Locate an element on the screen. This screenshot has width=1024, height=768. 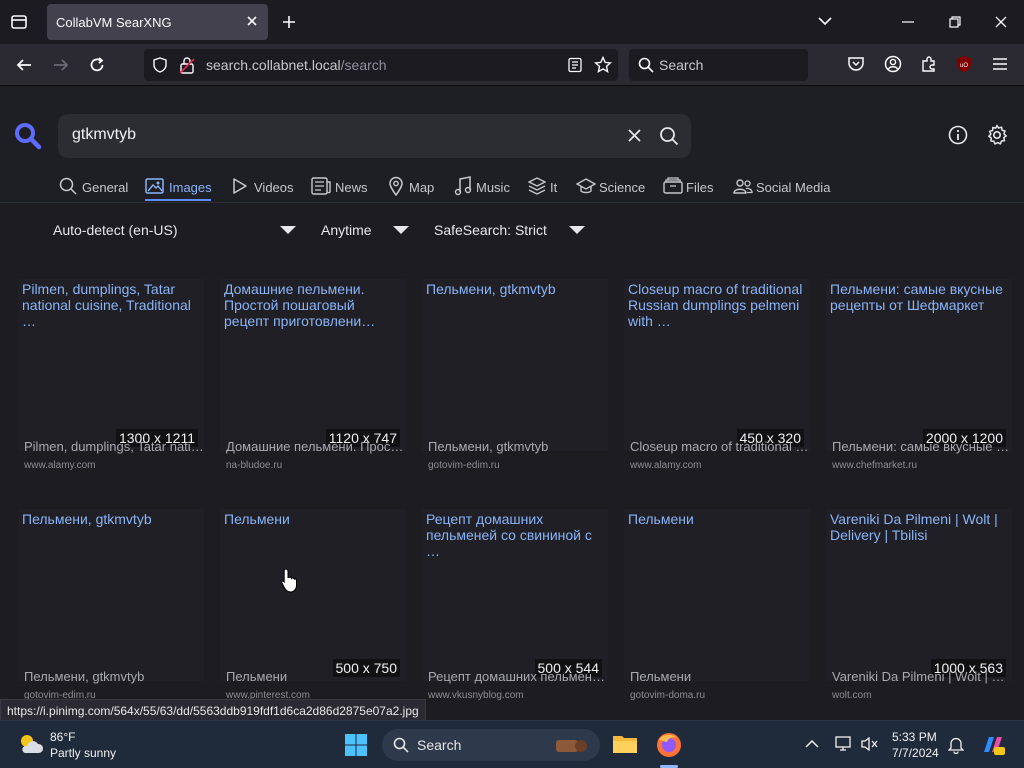
url-host: search.collabnet.local is located at coordinates (273, 65).